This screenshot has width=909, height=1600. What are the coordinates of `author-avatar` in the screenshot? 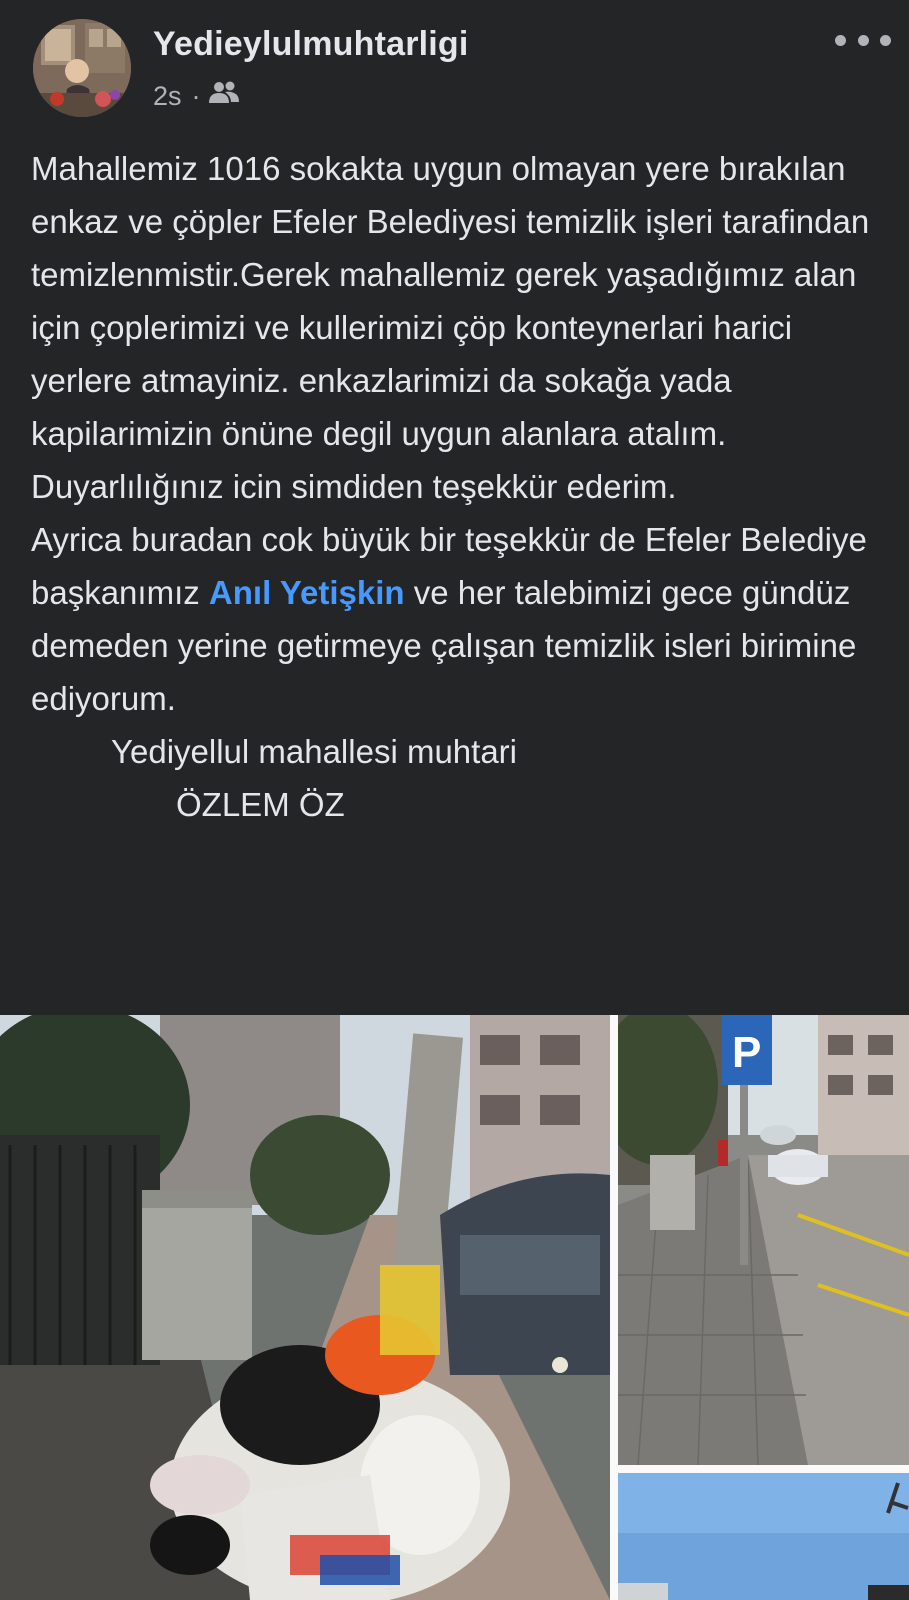 It's located at (82, 68).